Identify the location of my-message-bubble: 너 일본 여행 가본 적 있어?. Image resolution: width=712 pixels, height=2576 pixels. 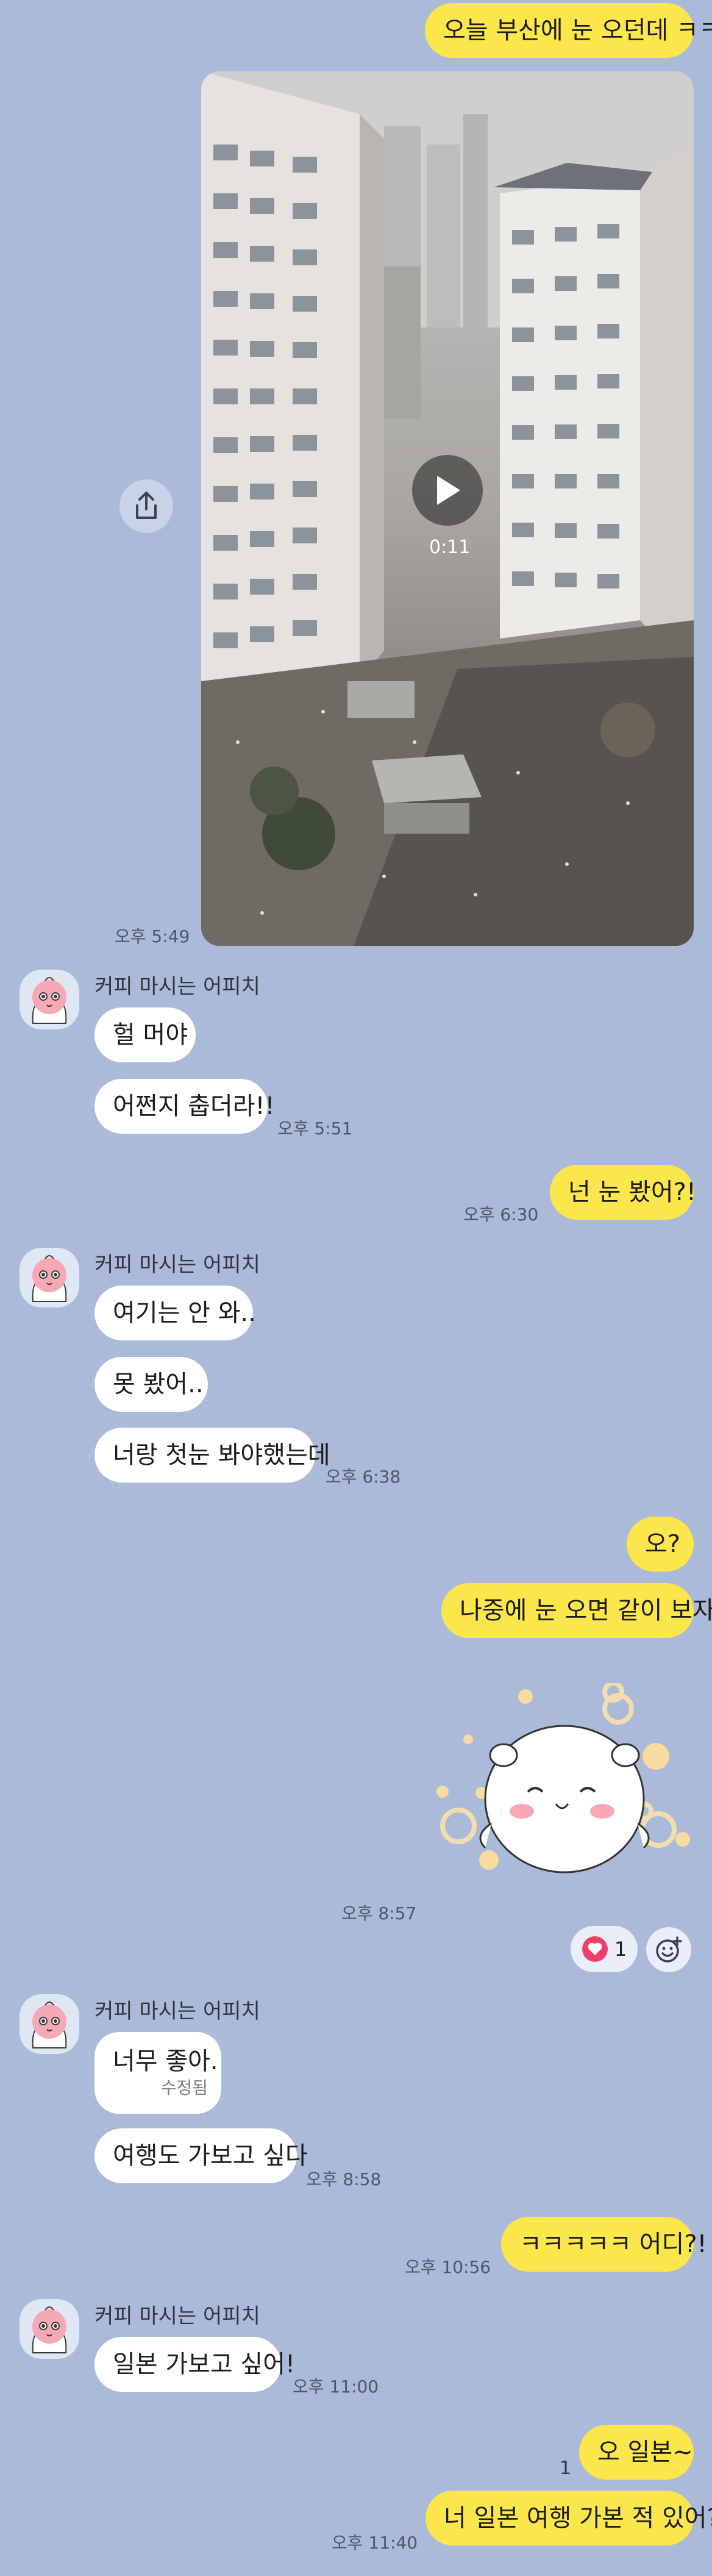
(568, 2518).